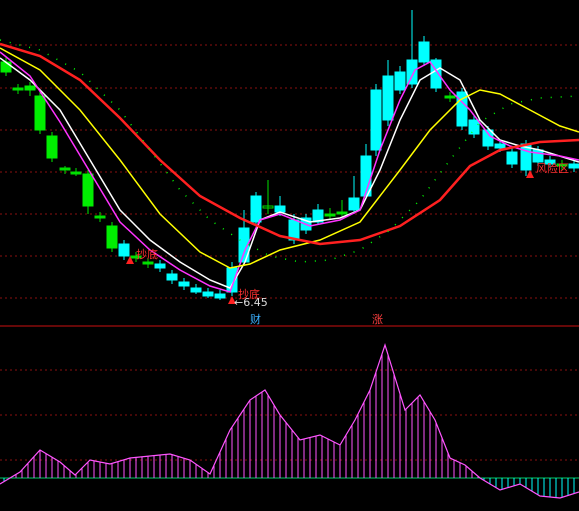  What do you see at coordinates (552, 168) in the screenshot?
I see `signal-label: 风险区` at bounding box center [552, 168].